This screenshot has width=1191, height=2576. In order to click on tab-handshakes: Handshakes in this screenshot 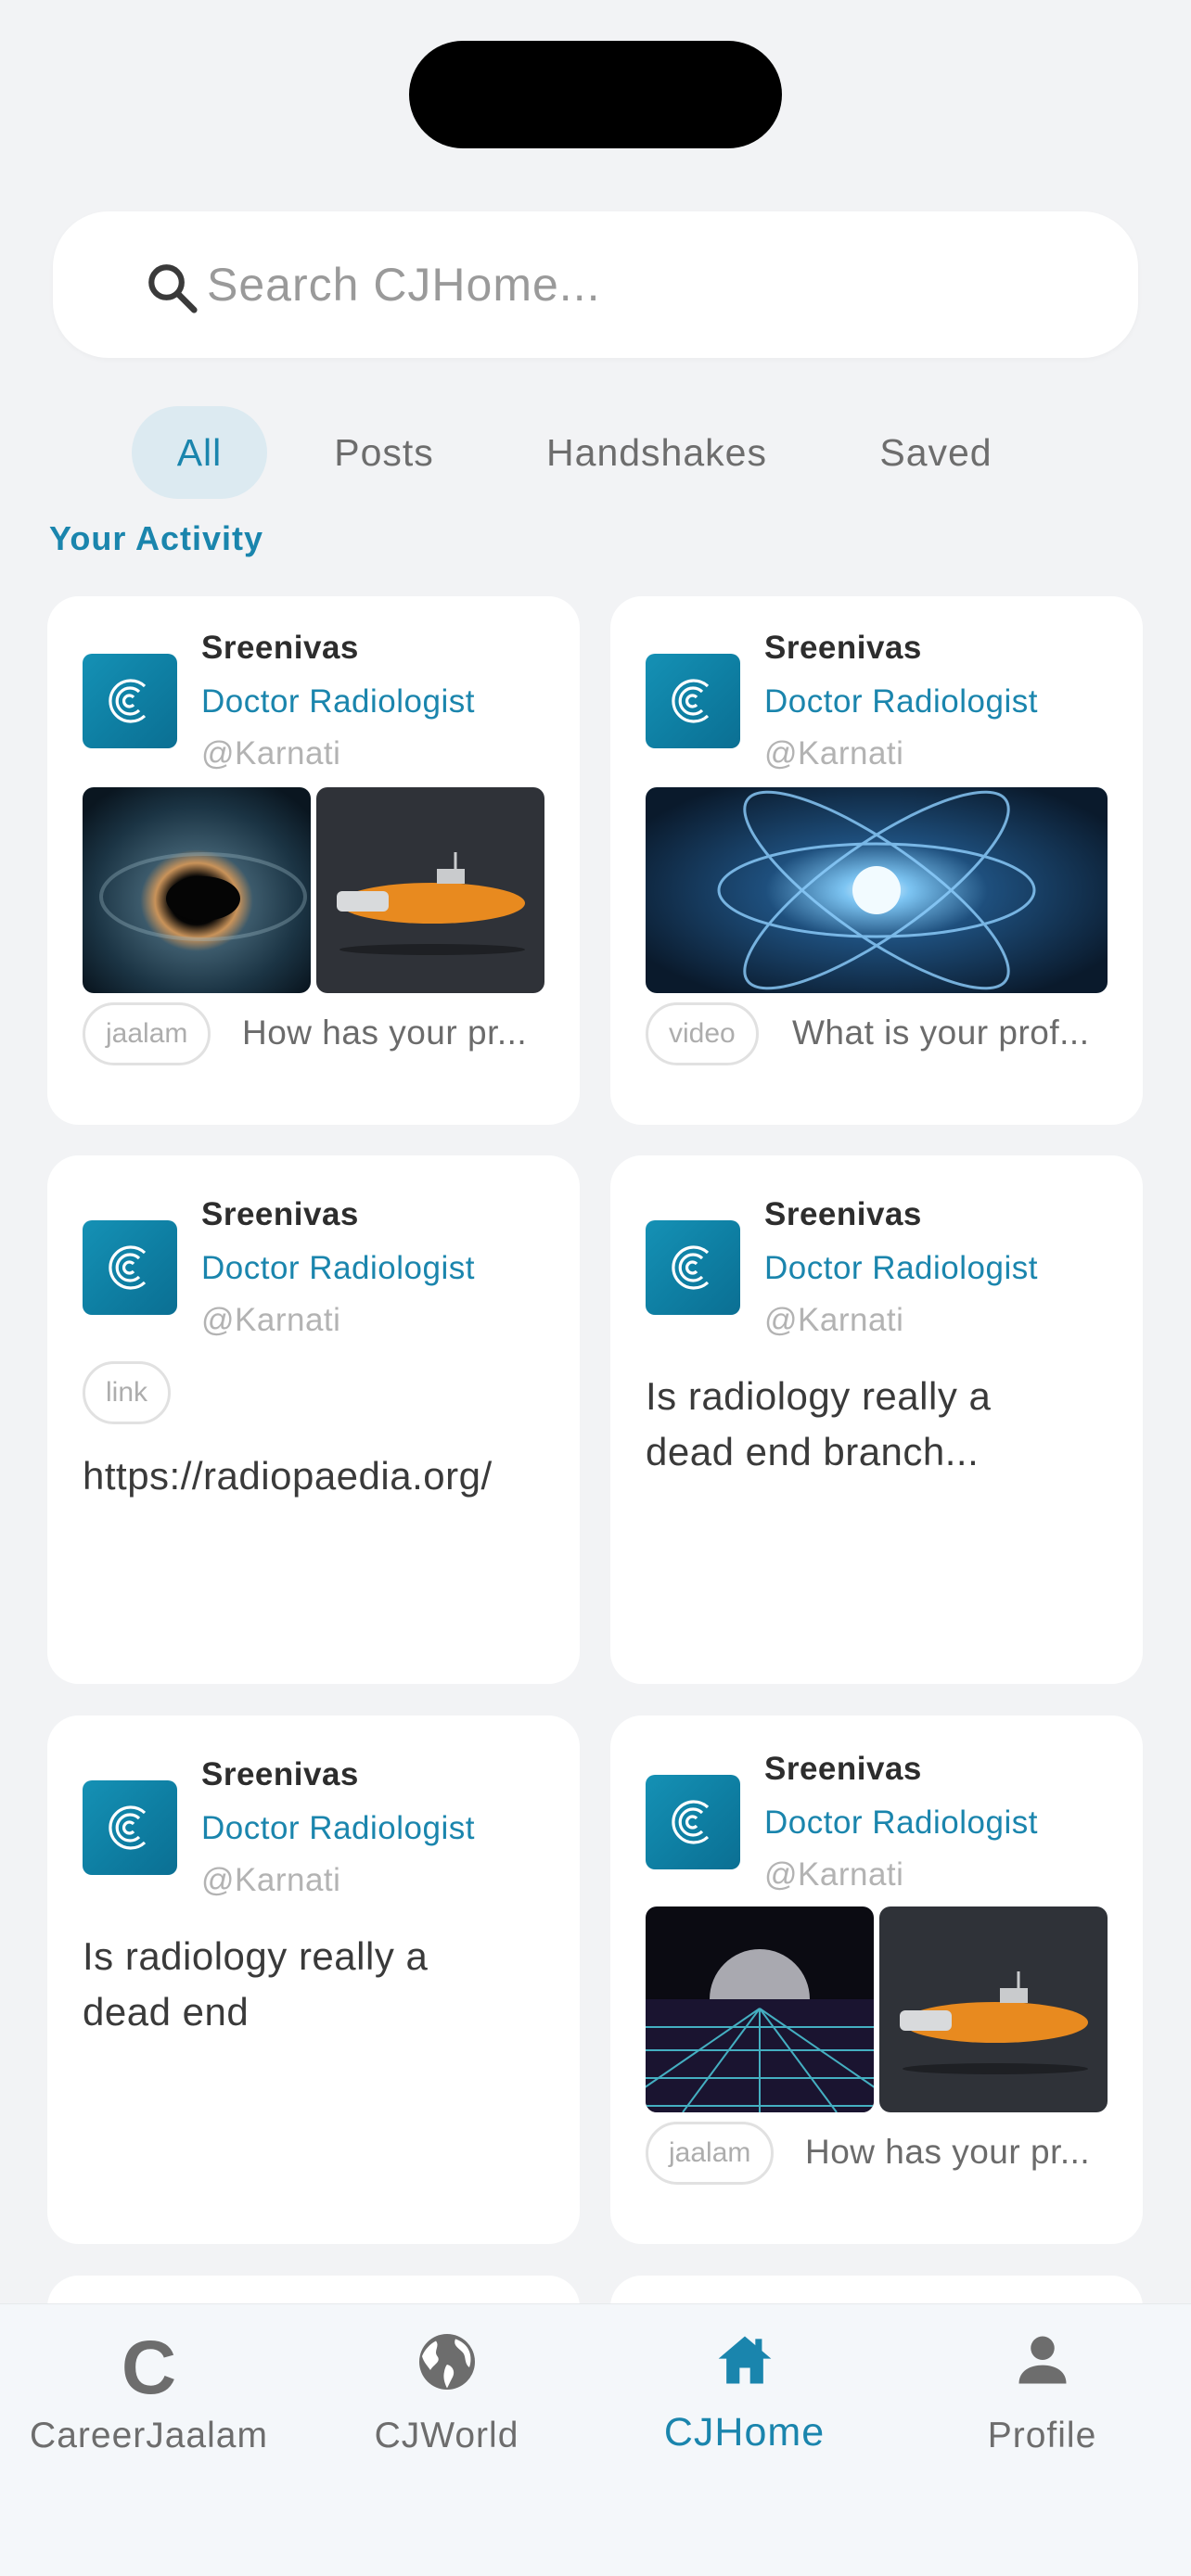, I will do `click(656, 452)`.